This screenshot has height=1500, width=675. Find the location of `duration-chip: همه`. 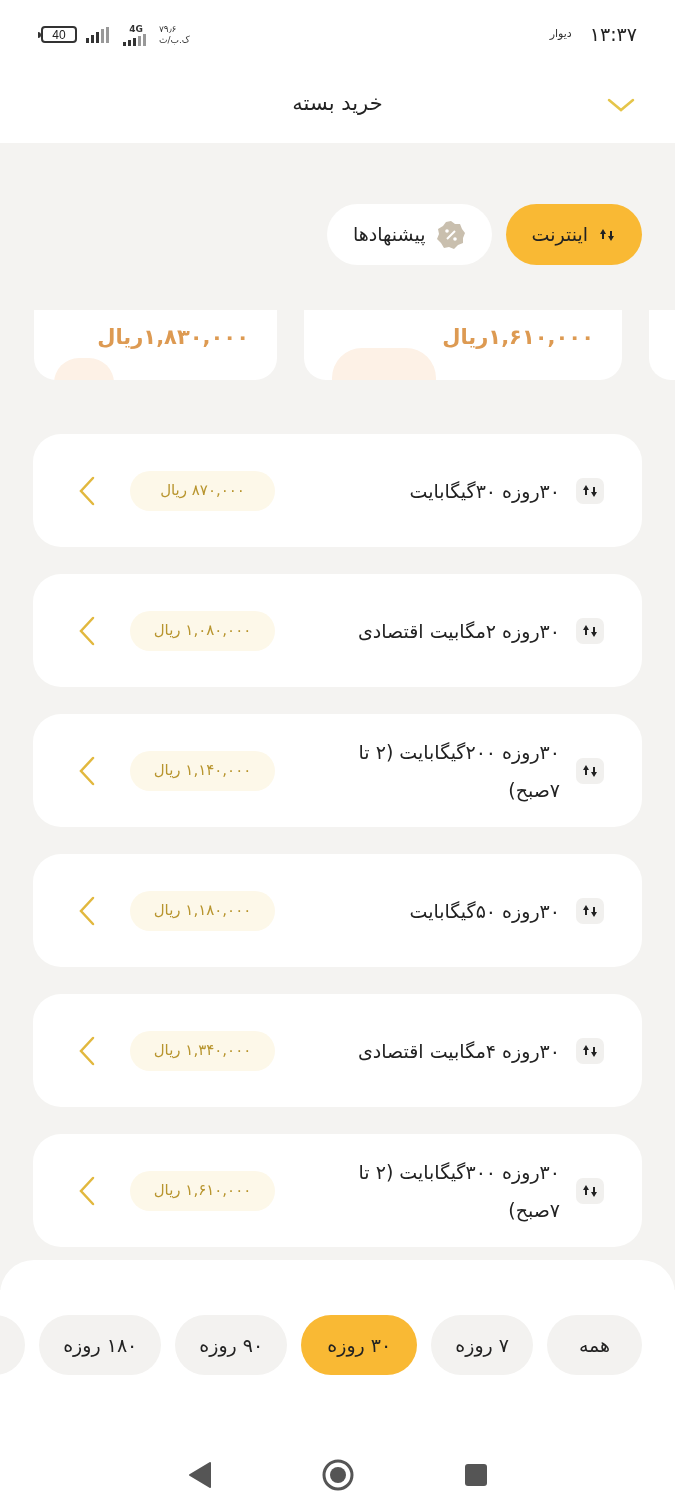

duration-chip: همه is located at coordinates (594, 1345).